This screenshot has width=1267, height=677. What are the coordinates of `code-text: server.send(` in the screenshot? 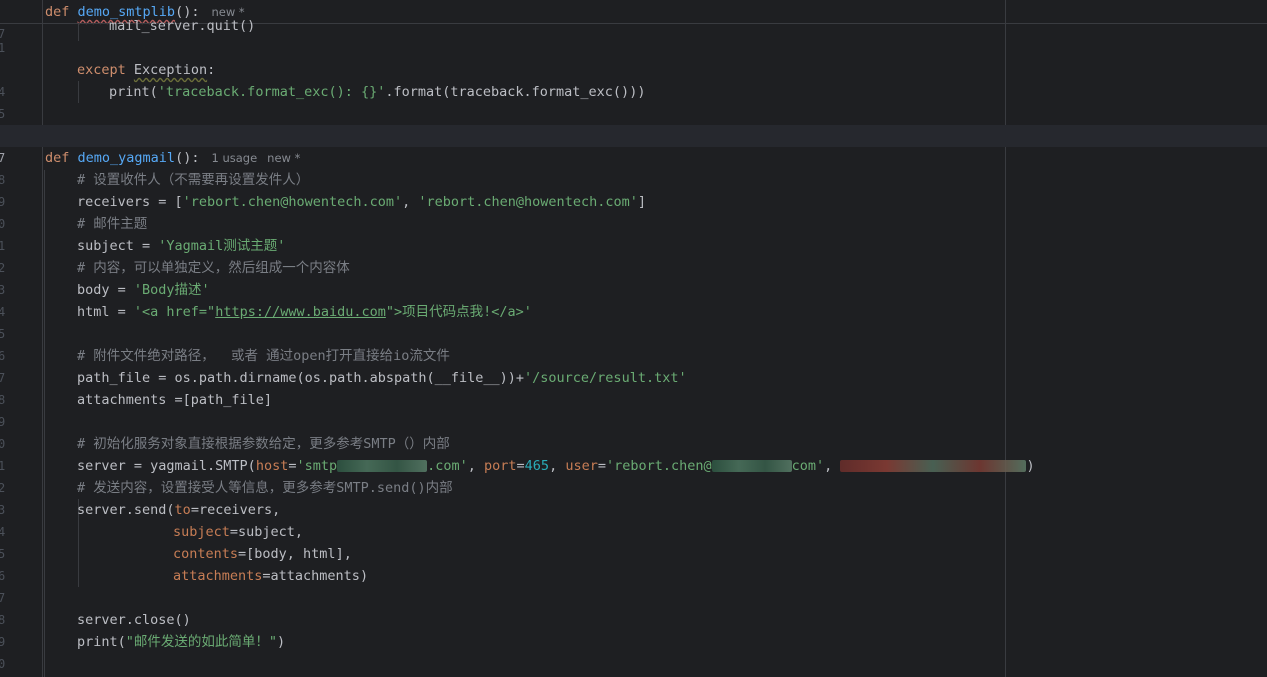 It's located at (126, 510).